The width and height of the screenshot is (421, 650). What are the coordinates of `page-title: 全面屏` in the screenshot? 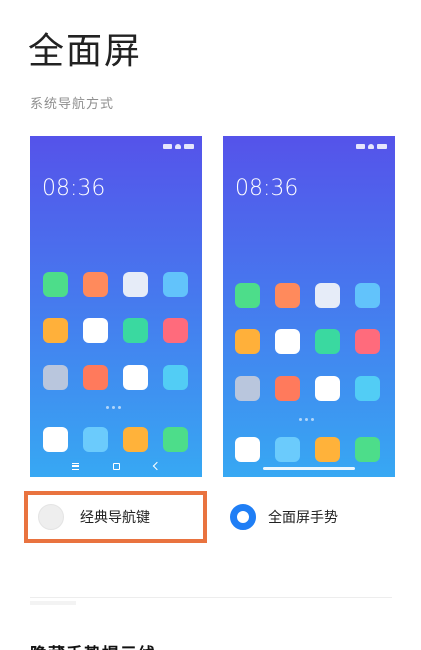 It's located at (85, 51).